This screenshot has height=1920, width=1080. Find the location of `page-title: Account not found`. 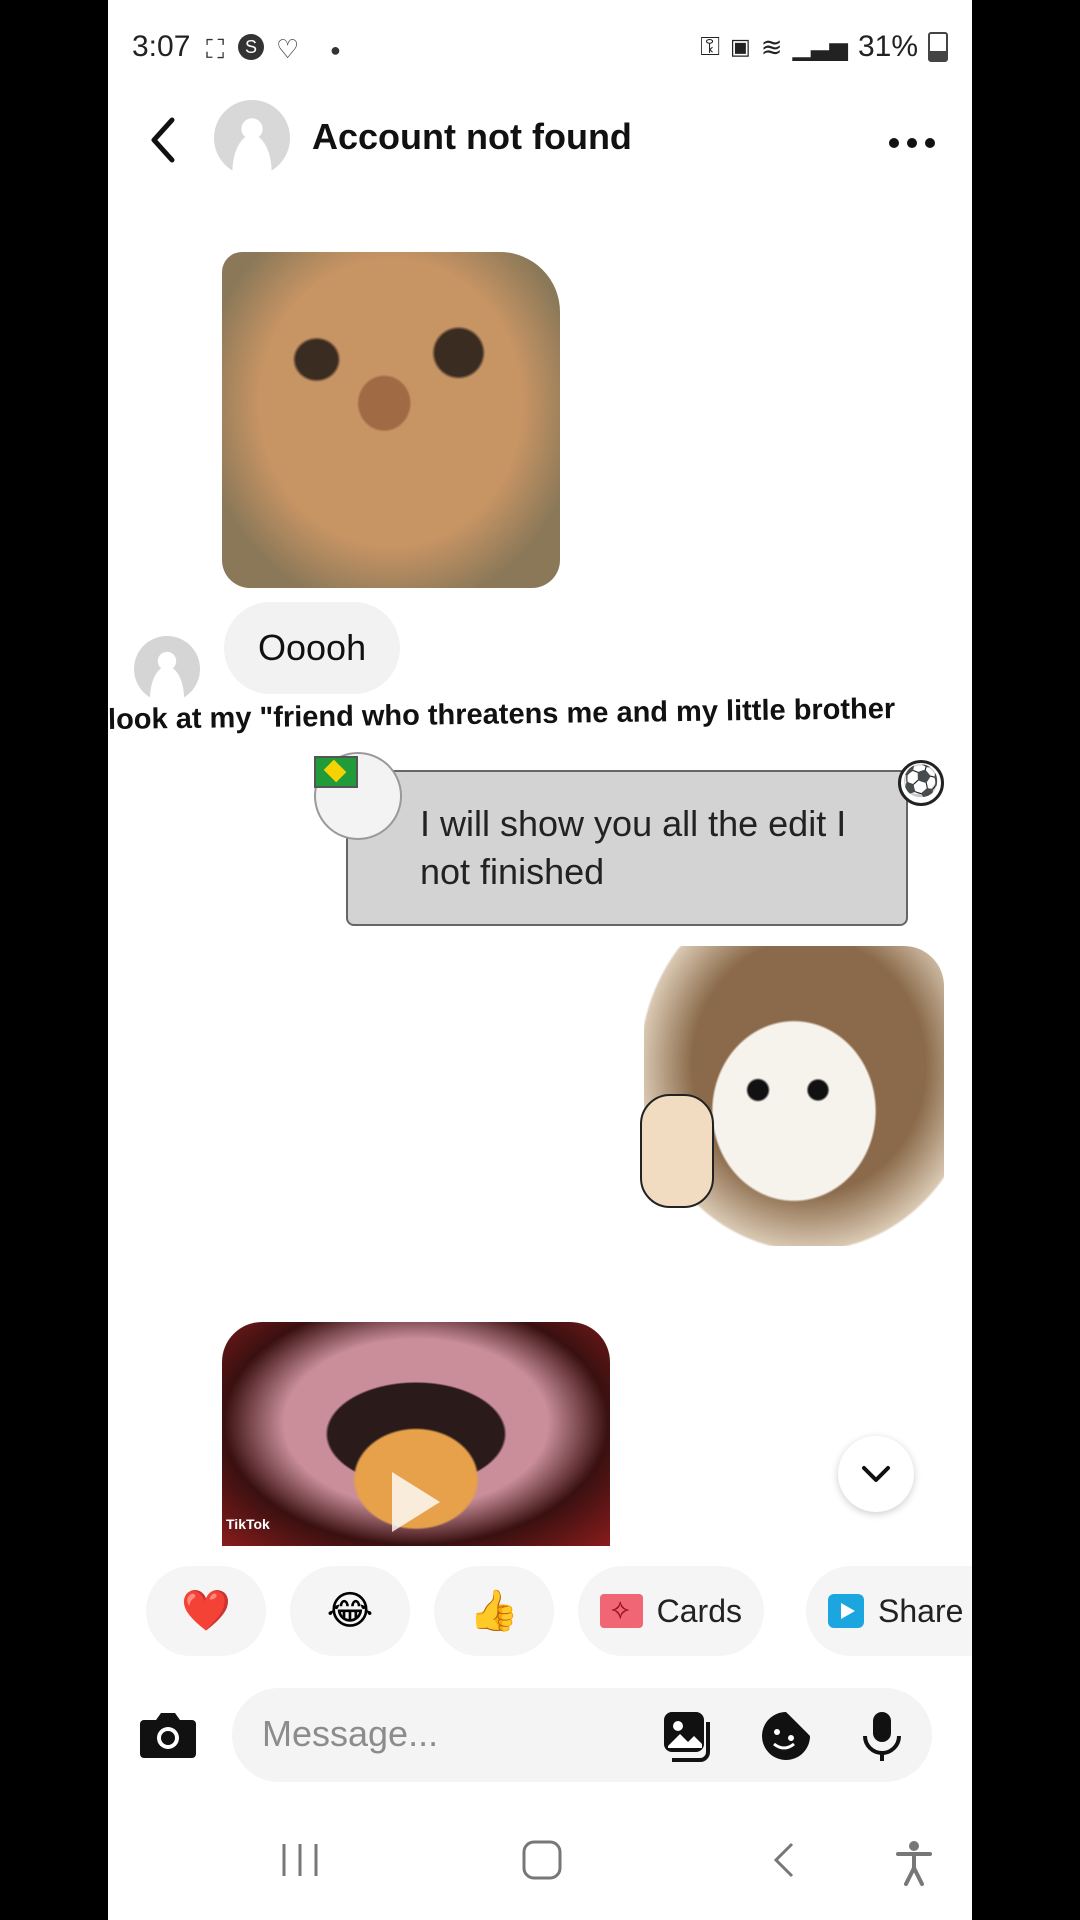

page-title: Account not found is located at coordinates (472, 137).